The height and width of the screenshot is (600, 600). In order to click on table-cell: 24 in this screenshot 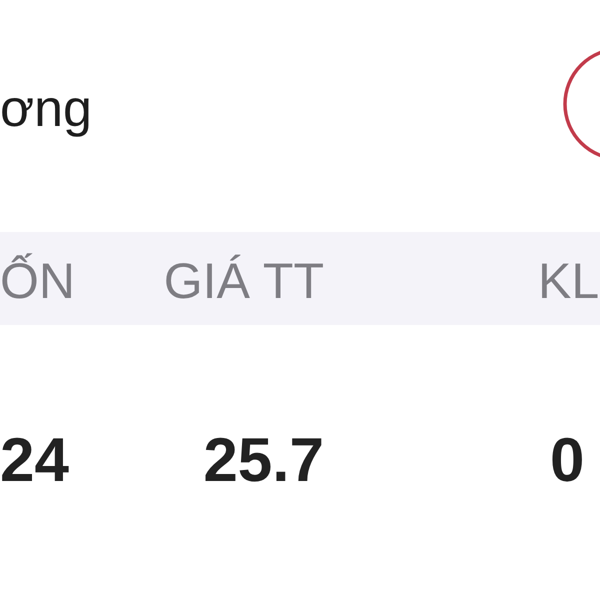, I will do `click(34, 461)`.